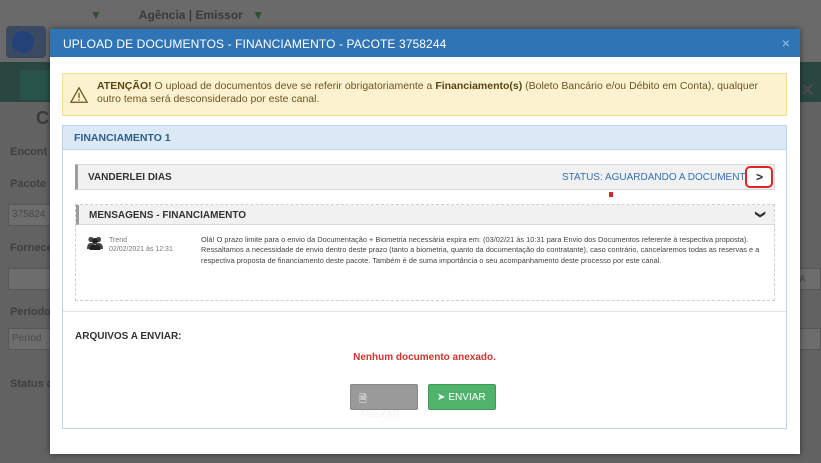 The image size is (821, 463). I want to click on alert-bold: Financiamento(s), so click(479, 86).